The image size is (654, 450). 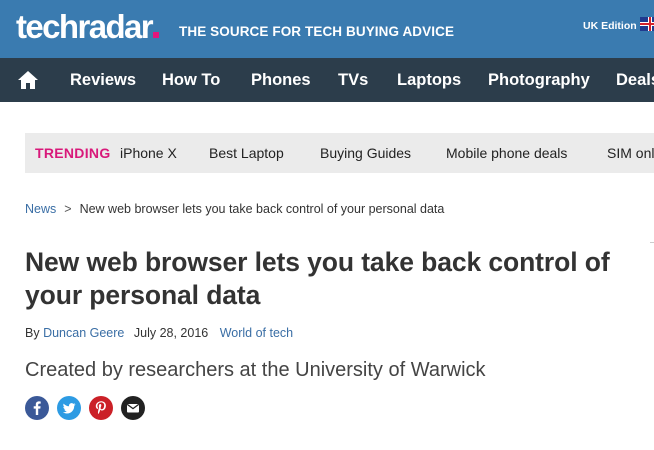 I want to click on nav-item-how-to: How To, so click(x=191, y=80).